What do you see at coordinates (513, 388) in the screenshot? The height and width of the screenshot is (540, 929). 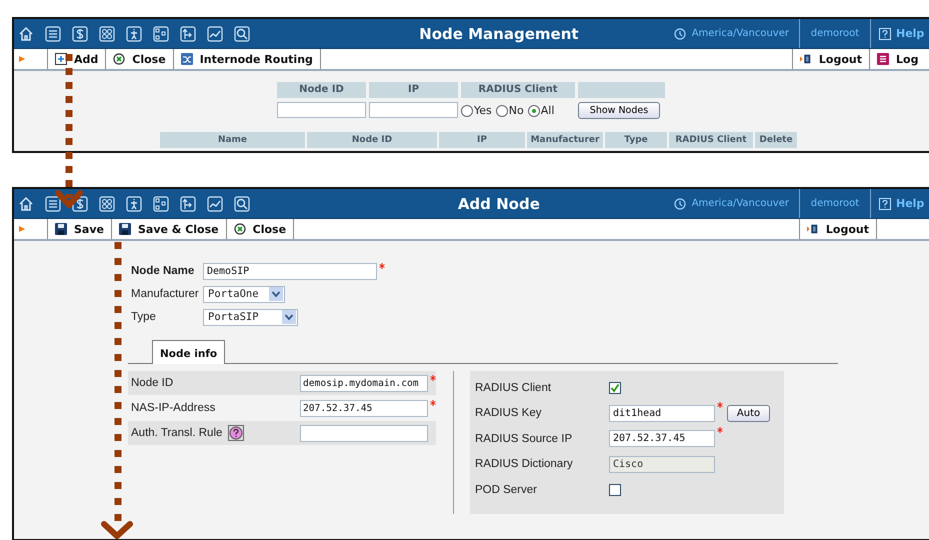 I see `field-label: RADIUS Client` at bounding box center [513, 388].